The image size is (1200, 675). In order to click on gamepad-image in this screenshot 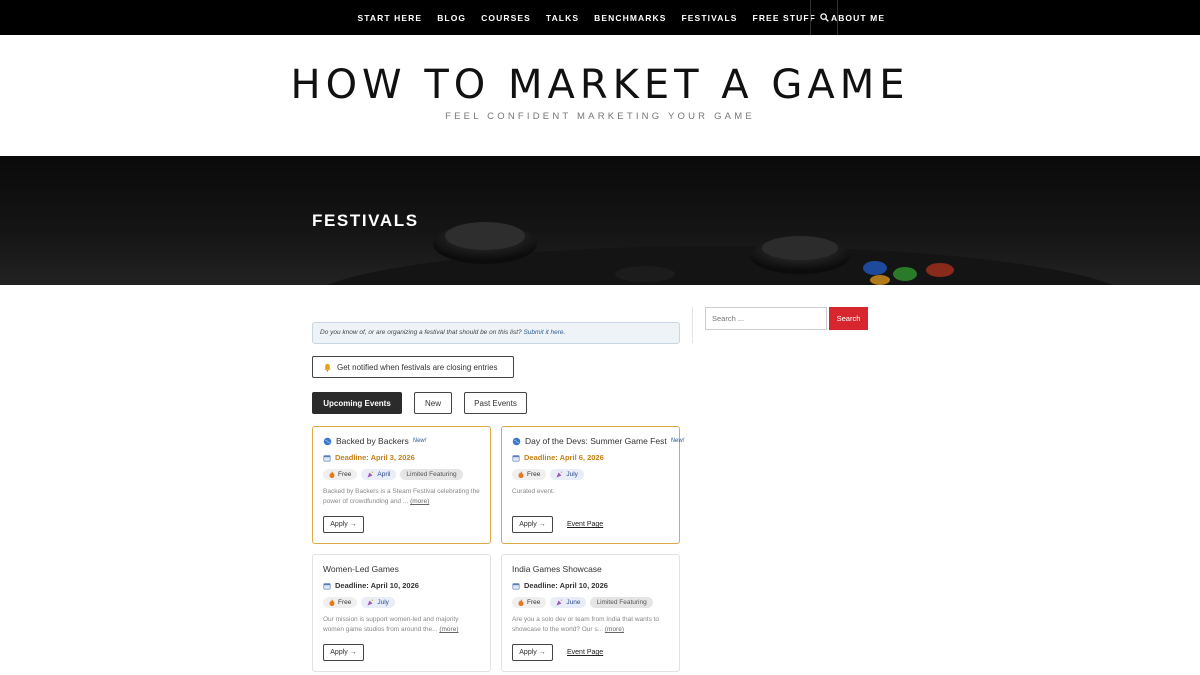, I will do `click(720, 253)`.